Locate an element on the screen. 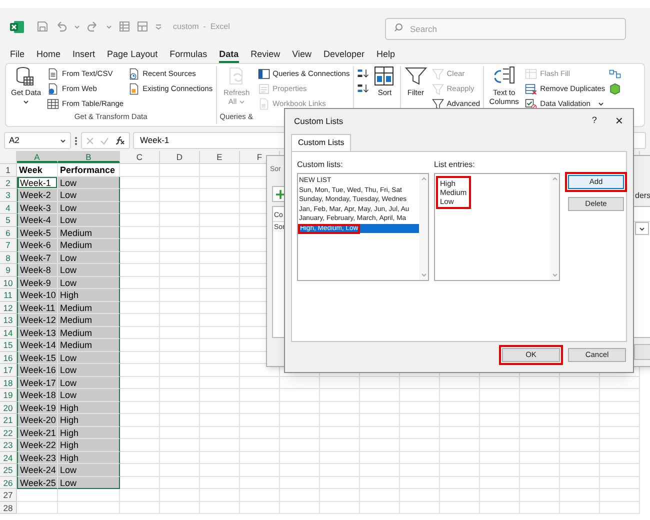 The height and width of the screenshot is (520, 650). table-cell: Week-11 is located at coordinates (37, 308).